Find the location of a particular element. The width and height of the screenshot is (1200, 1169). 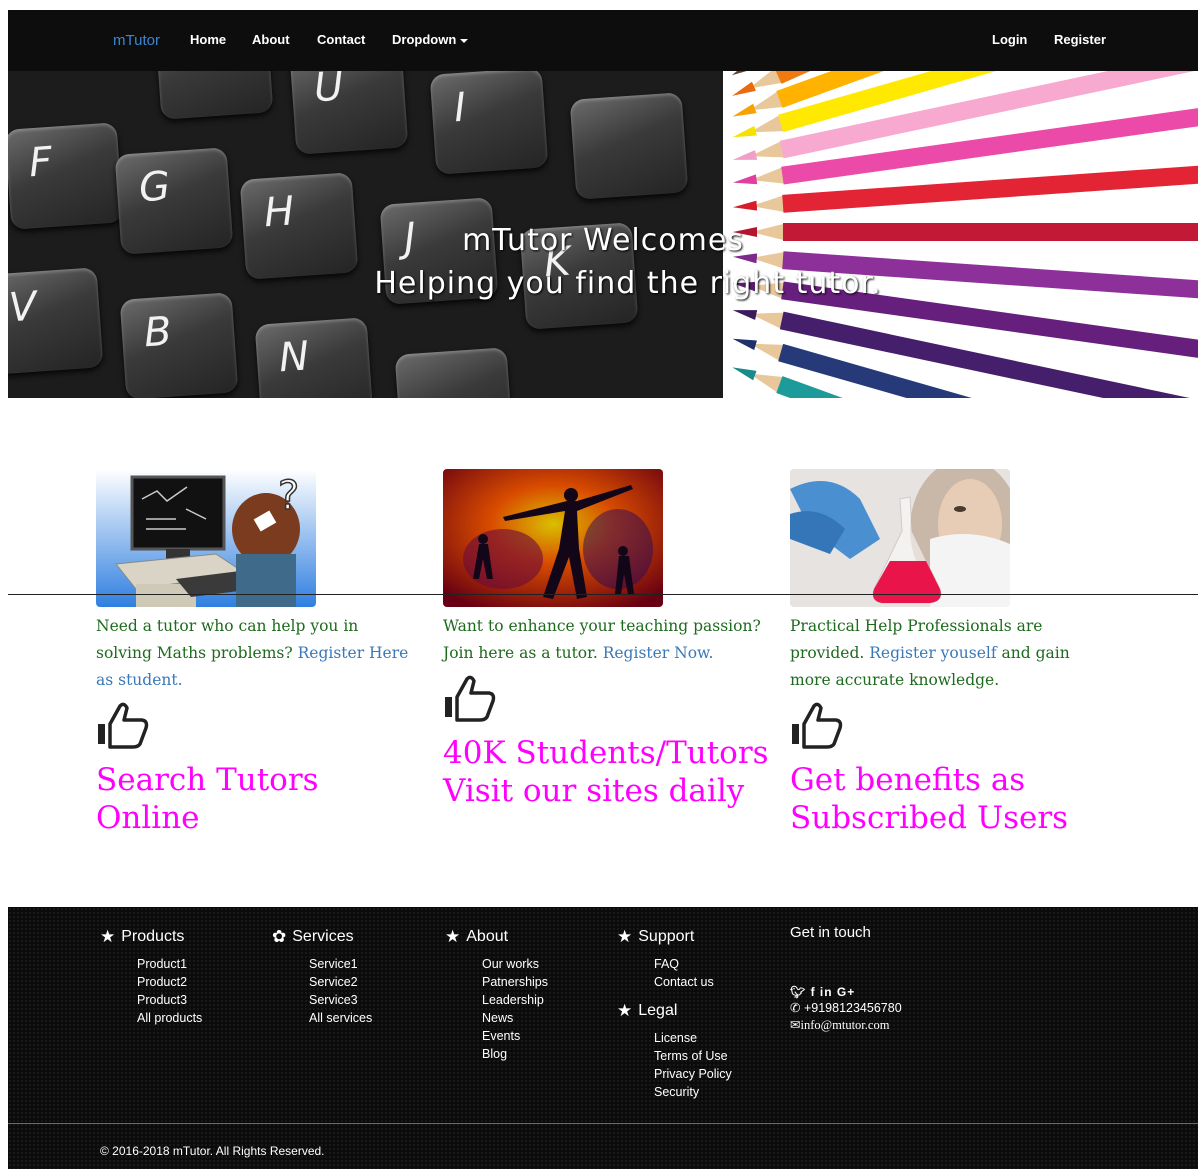

email-address: info@mtutor.com is located at coordinates (844, 1025).